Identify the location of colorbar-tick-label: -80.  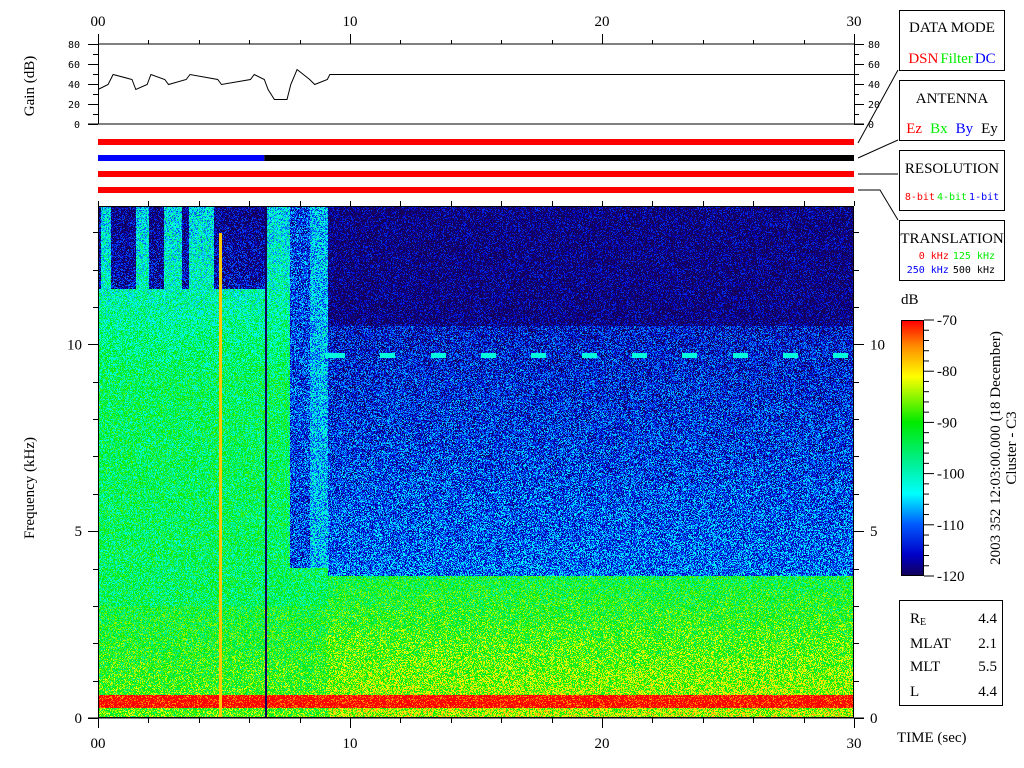
(947, 372).